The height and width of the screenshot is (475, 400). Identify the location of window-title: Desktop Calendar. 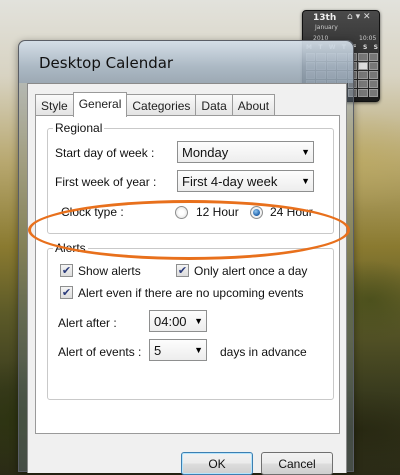
(106, 63).